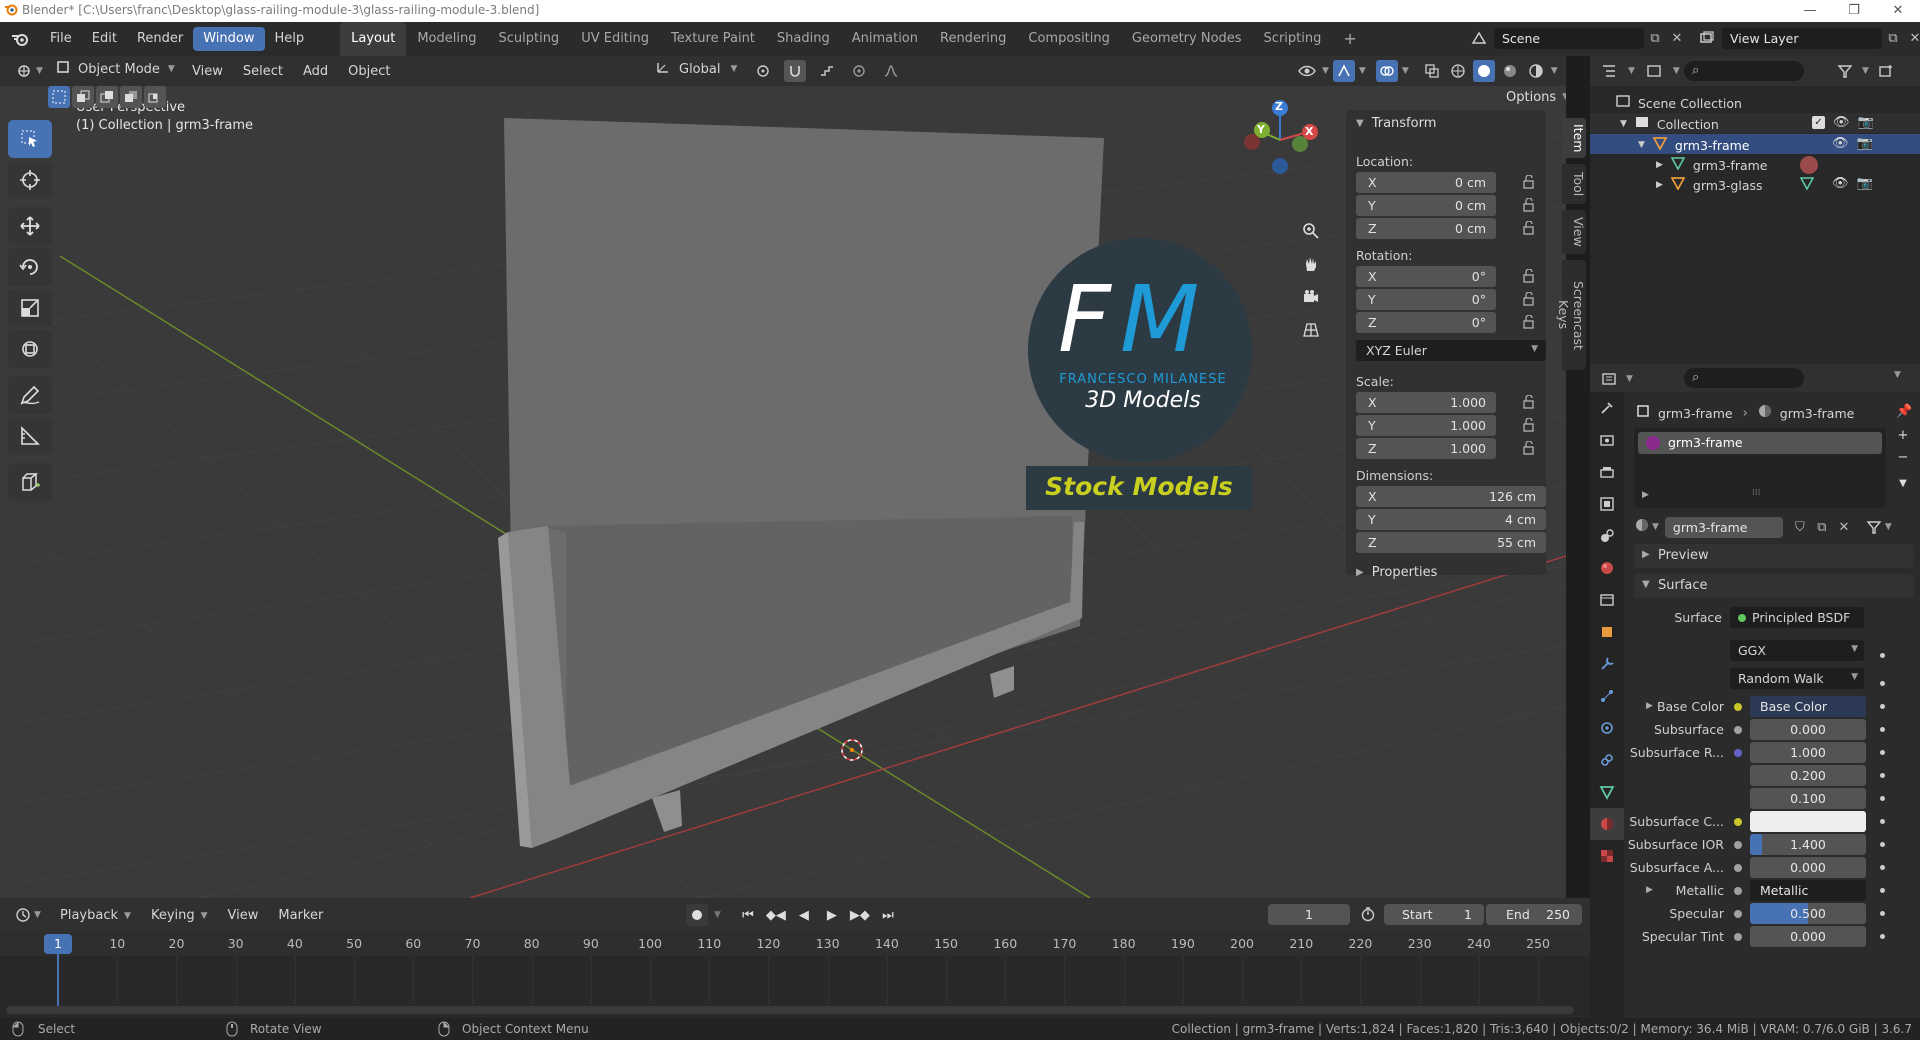  What do you see at coordinates (696, 69) in the screenshot?
I see `transform-orientation-dropdown: Global ▼` at bounding box center [696, 69].